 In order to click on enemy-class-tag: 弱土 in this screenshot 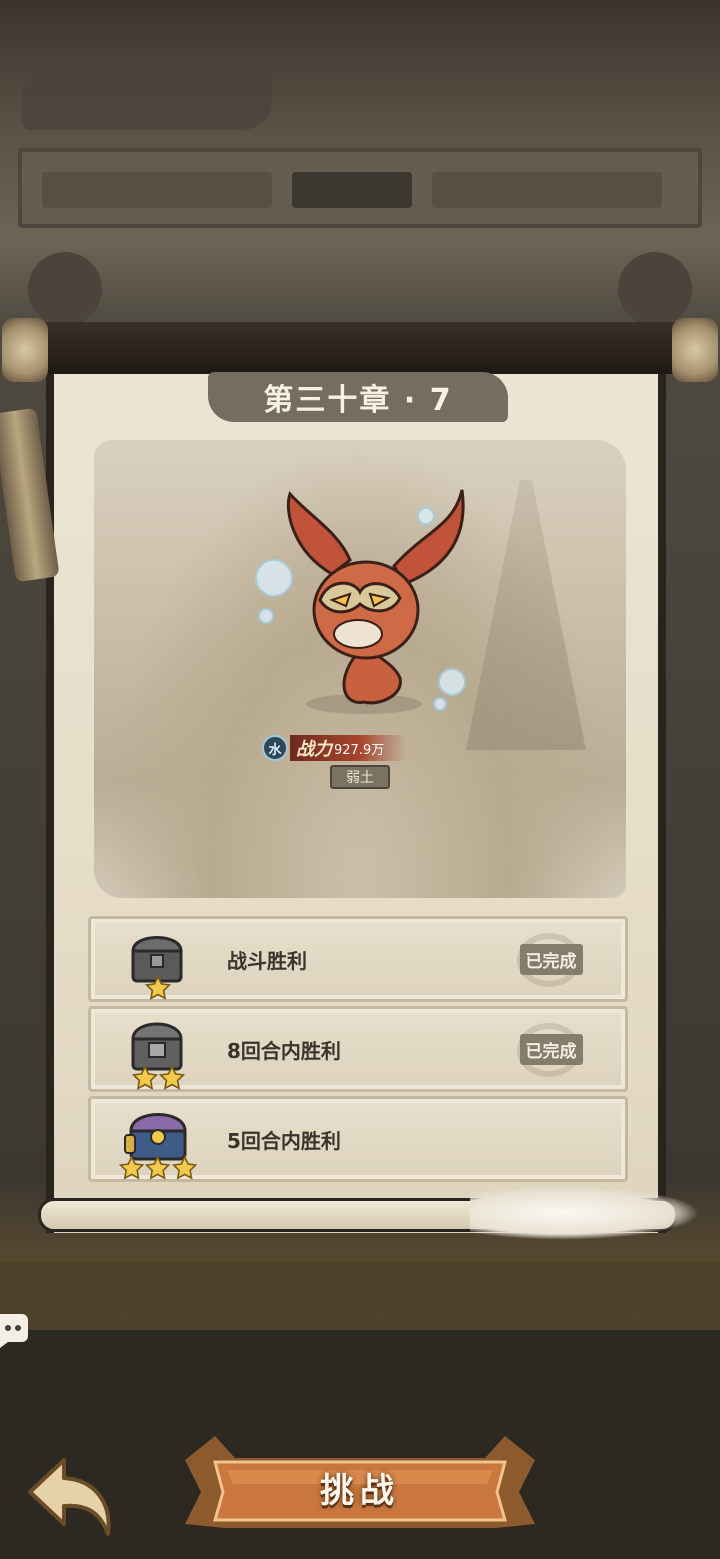, I will do `click(360, 777)`.